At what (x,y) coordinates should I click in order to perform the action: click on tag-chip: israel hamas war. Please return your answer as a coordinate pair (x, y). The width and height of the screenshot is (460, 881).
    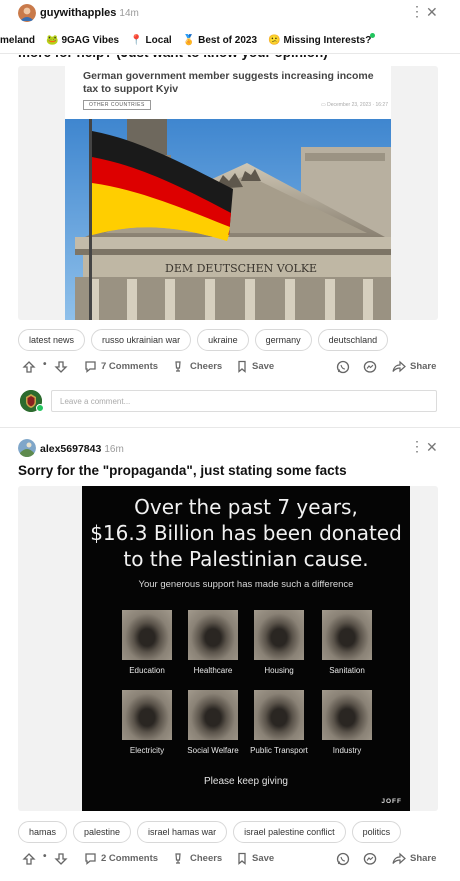
    Looking at the image, I should click on (182, 832).